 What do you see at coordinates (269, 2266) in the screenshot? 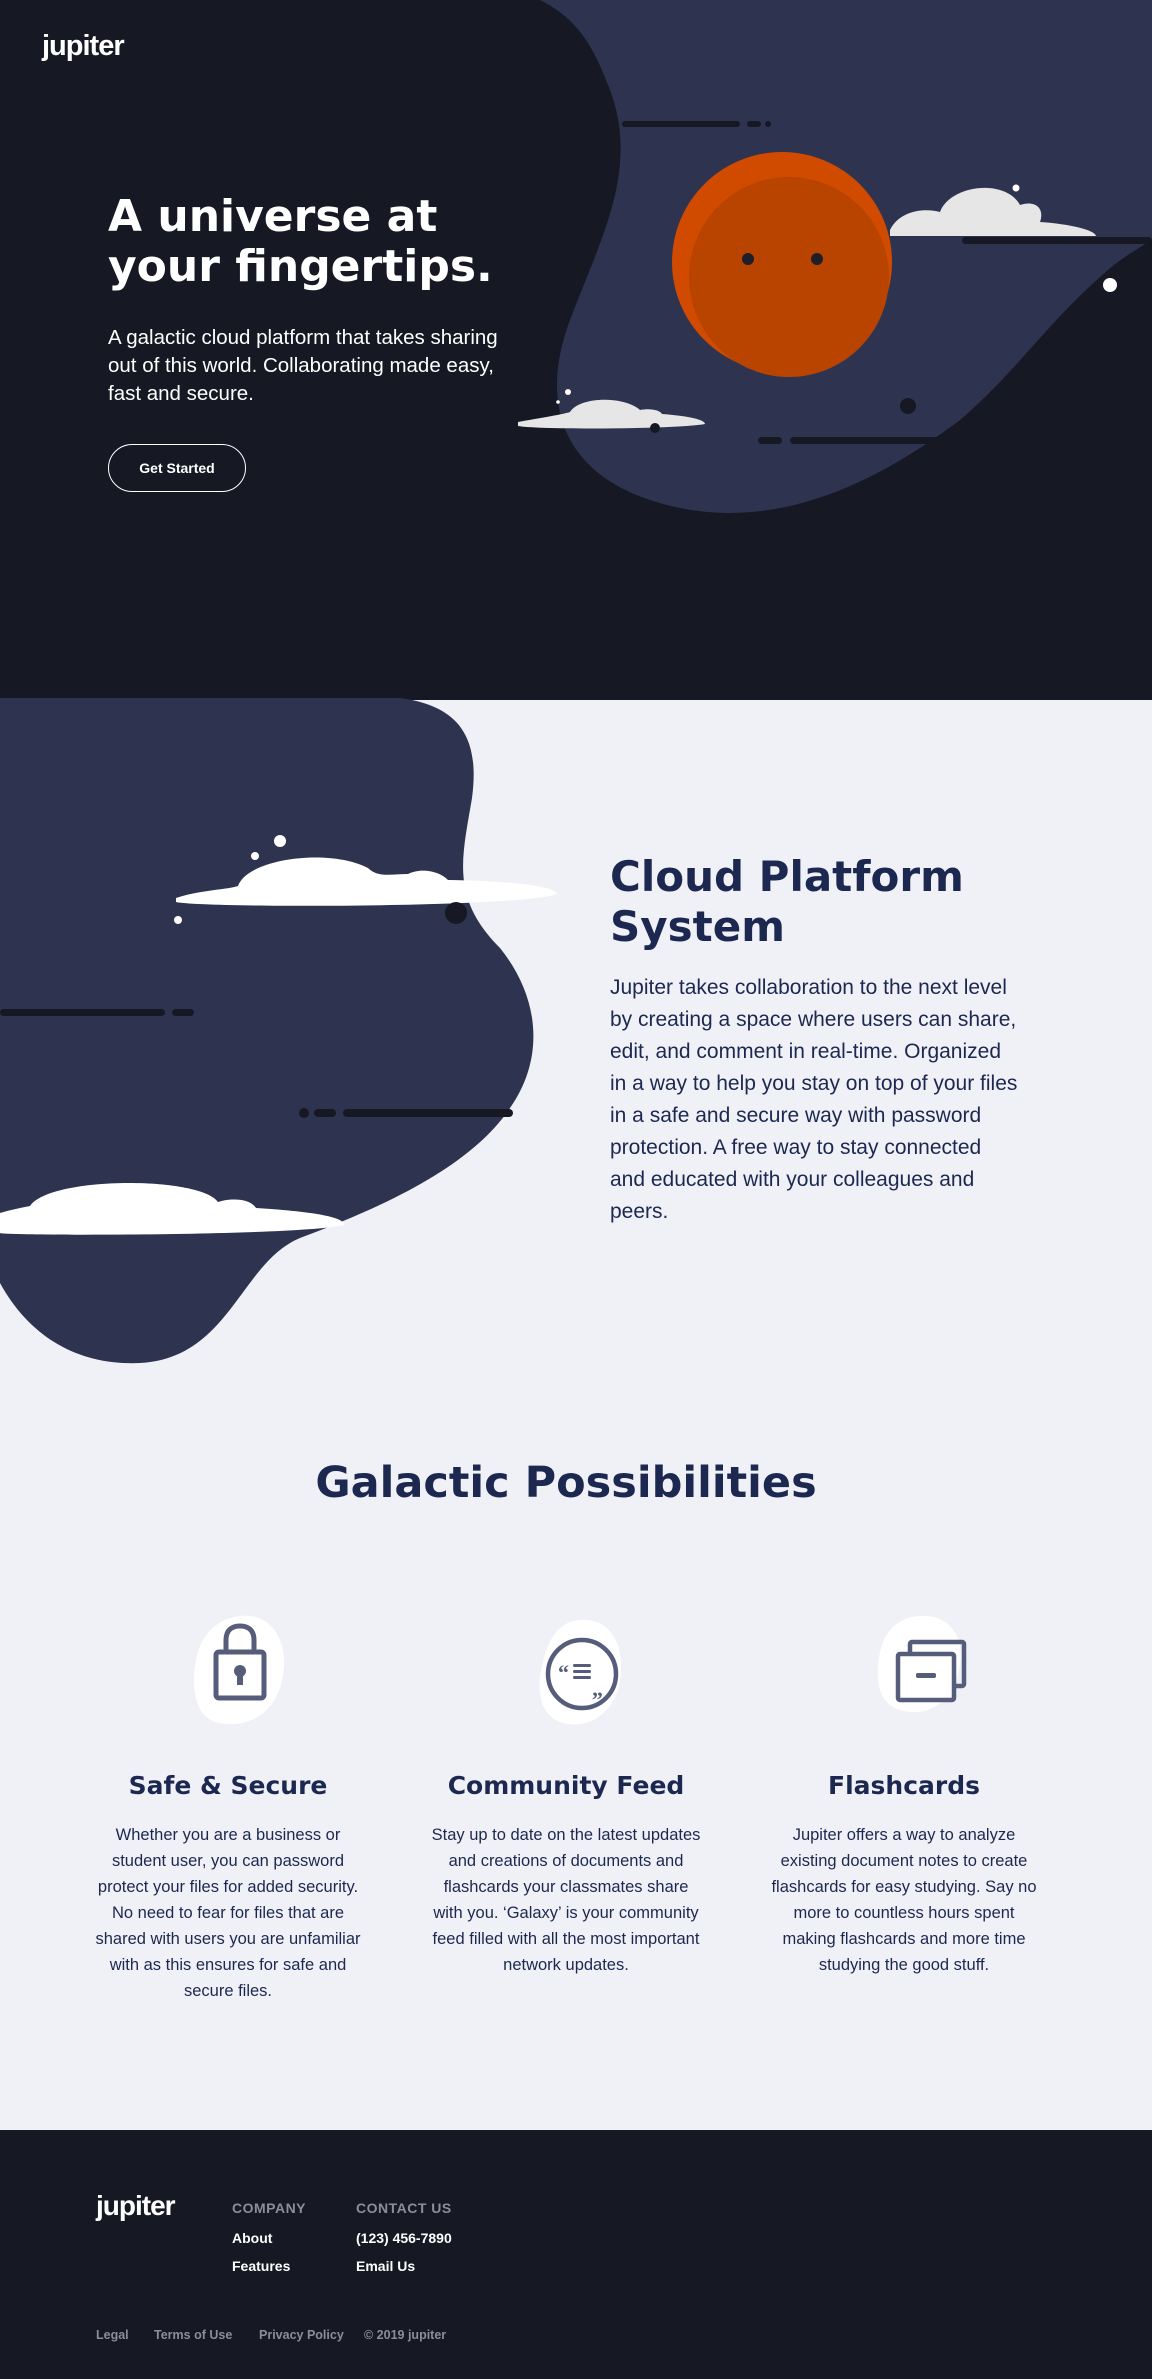
I see `footer-link-features: Features` at bounding box center [269, 2266].